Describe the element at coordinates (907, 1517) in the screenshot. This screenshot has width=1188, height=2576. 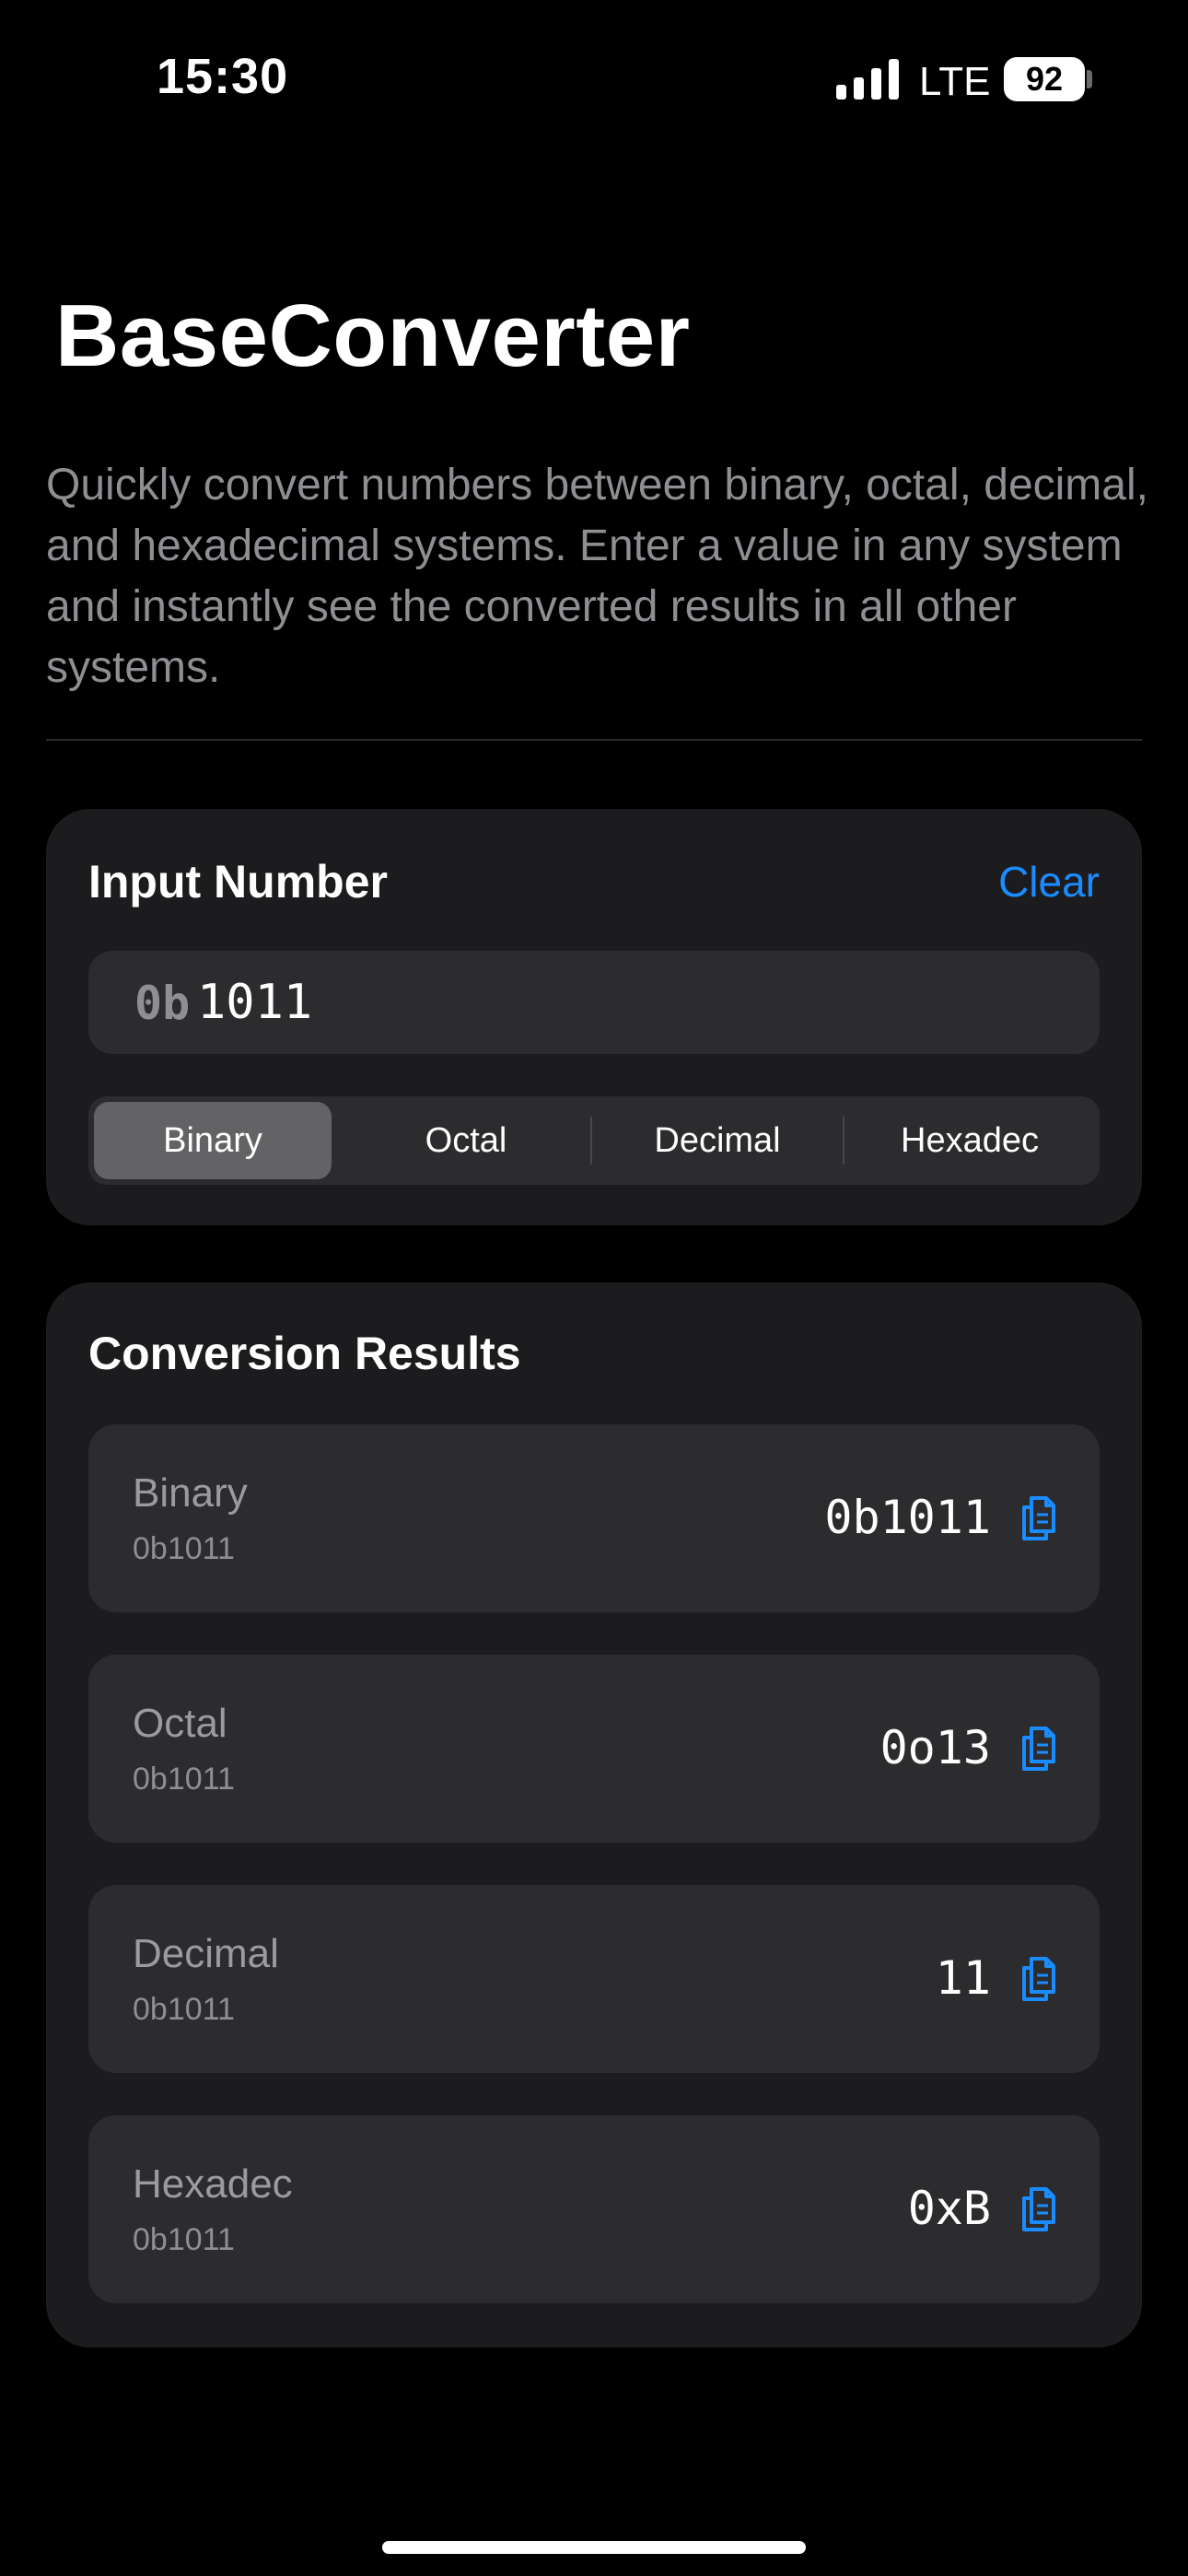
I see `result-value: 0b1011` at that location.